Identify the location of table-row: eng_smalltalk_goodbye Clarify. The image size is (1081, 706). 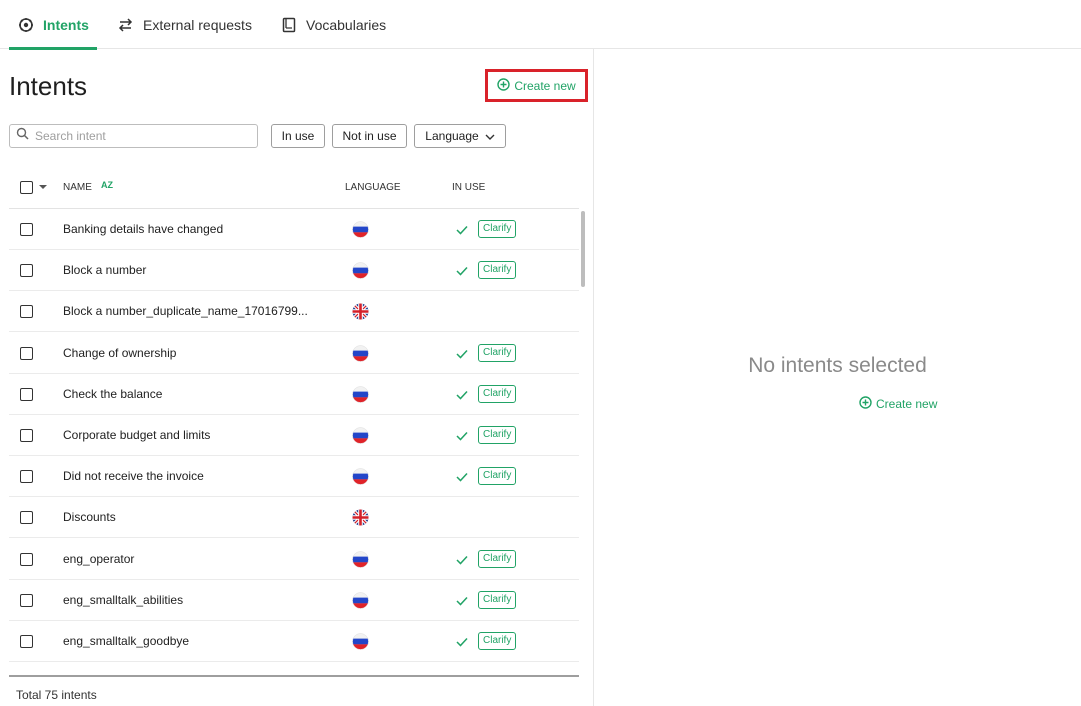
(294, 641).